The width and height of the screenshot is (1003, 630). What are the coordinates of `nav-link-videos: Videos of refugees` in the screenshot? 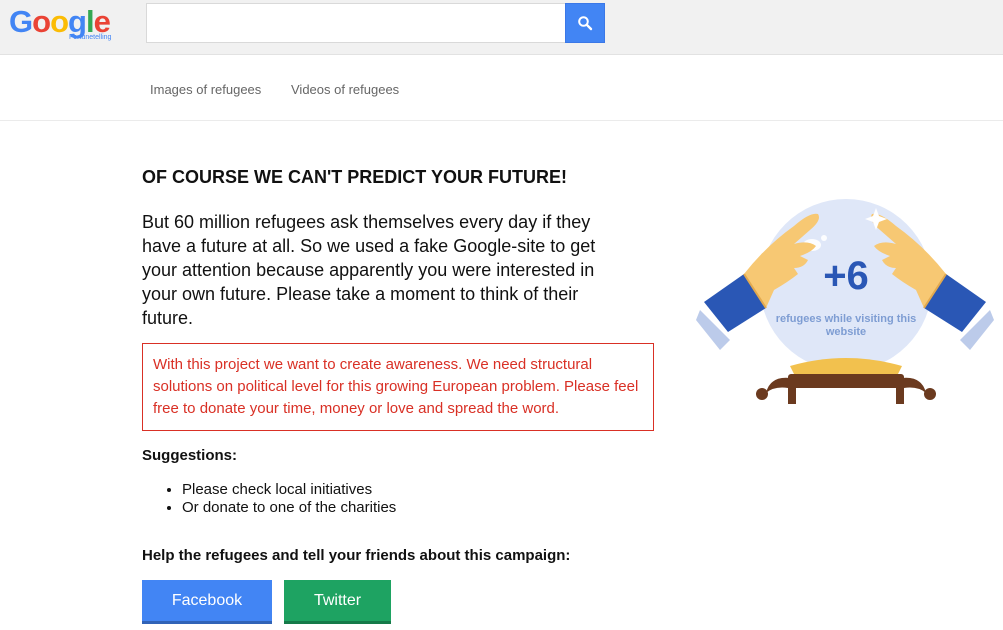 It's located at (345, 89).